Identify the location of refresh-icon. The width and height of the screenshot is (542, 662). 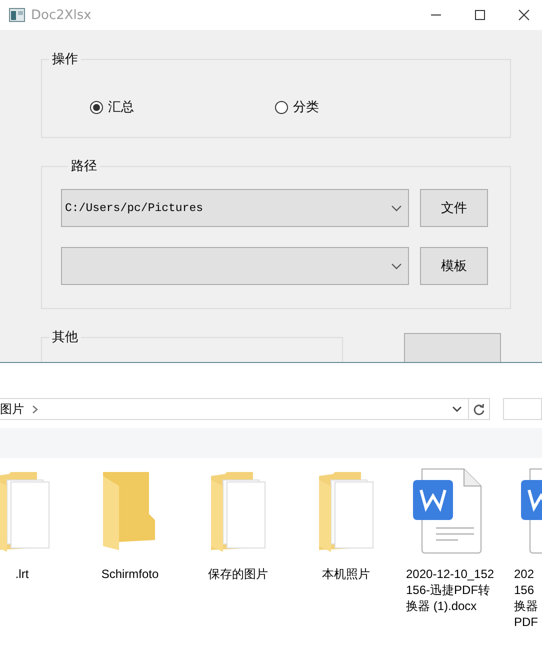
(479, 409).